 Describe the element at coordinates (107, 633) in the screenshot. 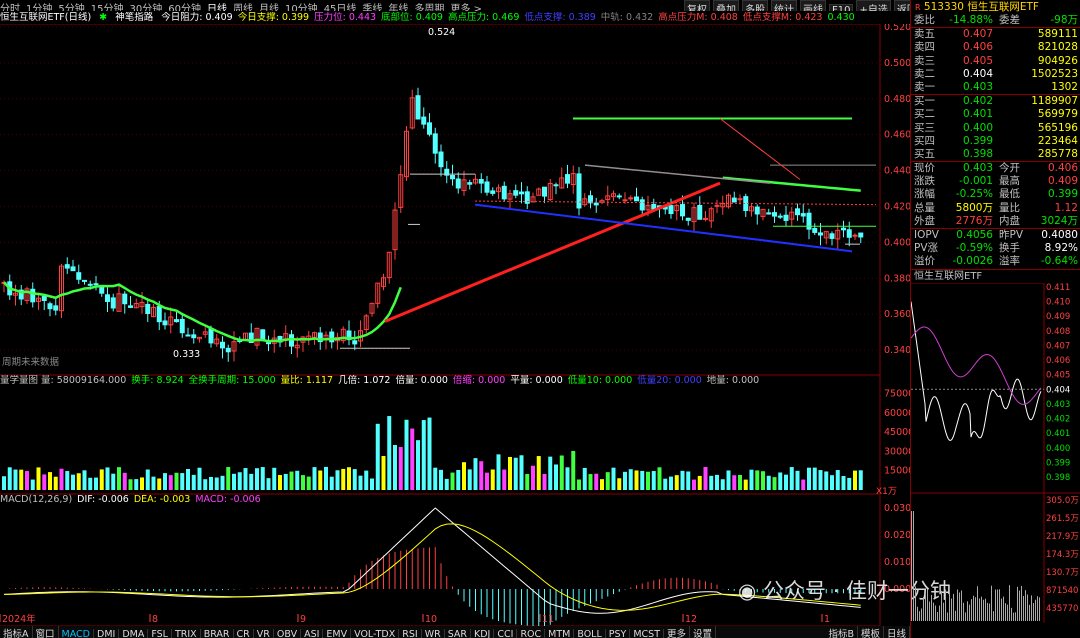

I see `indicator-tab: DMI` at that location.